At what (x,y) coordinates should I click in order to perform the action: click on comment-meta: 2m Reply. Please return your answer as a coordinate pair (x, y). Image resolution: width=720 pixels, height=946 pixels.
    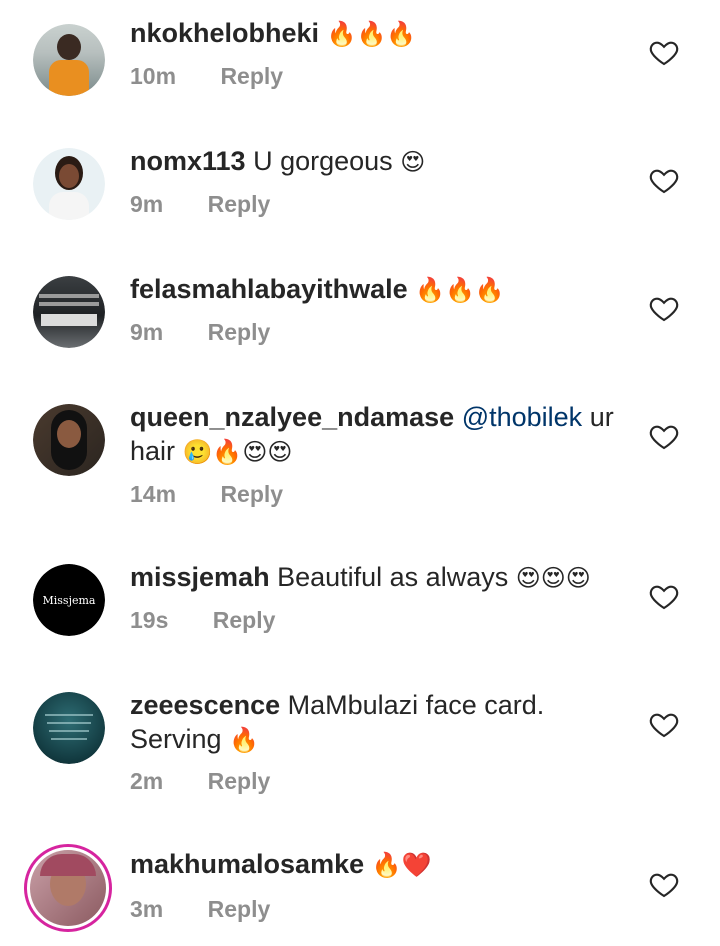
    Looking at the image, I should click on (200, 781).